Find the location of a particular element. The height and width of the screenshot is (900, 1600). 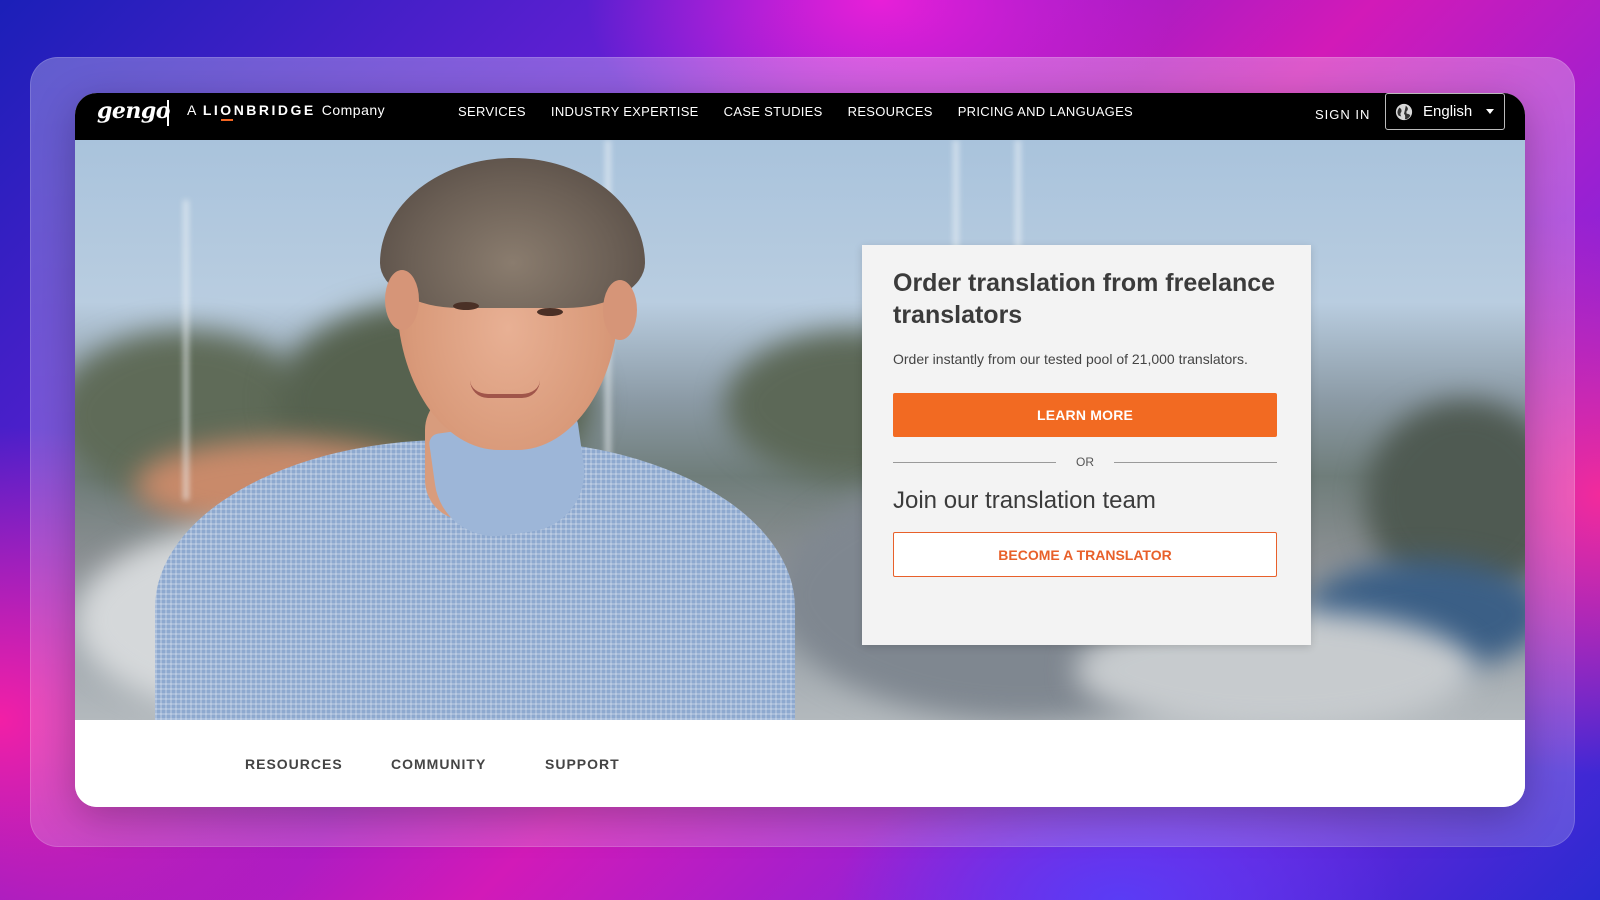

company-prefix: A is located at coordinates (192, 110).